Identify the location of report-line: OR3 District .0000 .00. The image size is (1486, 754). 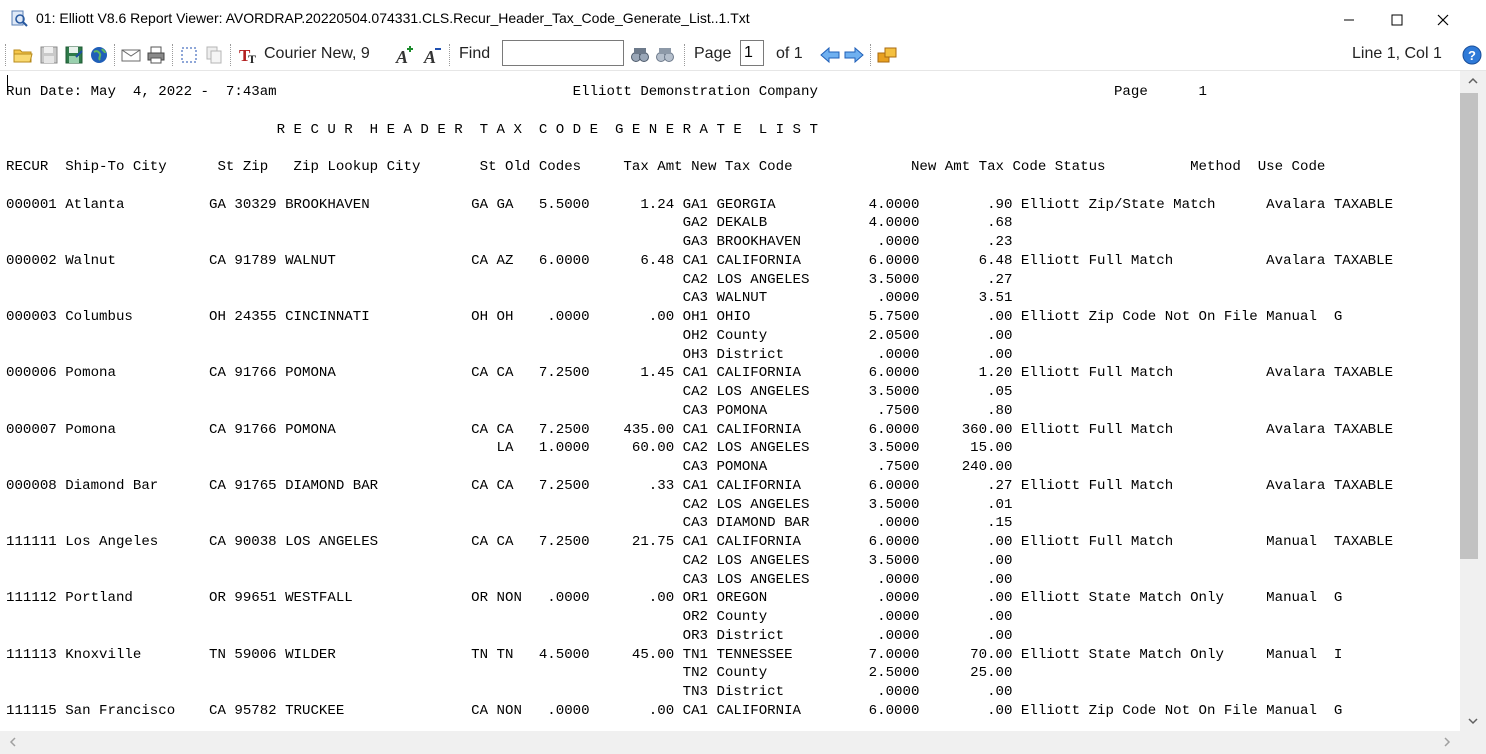
(509, 635).